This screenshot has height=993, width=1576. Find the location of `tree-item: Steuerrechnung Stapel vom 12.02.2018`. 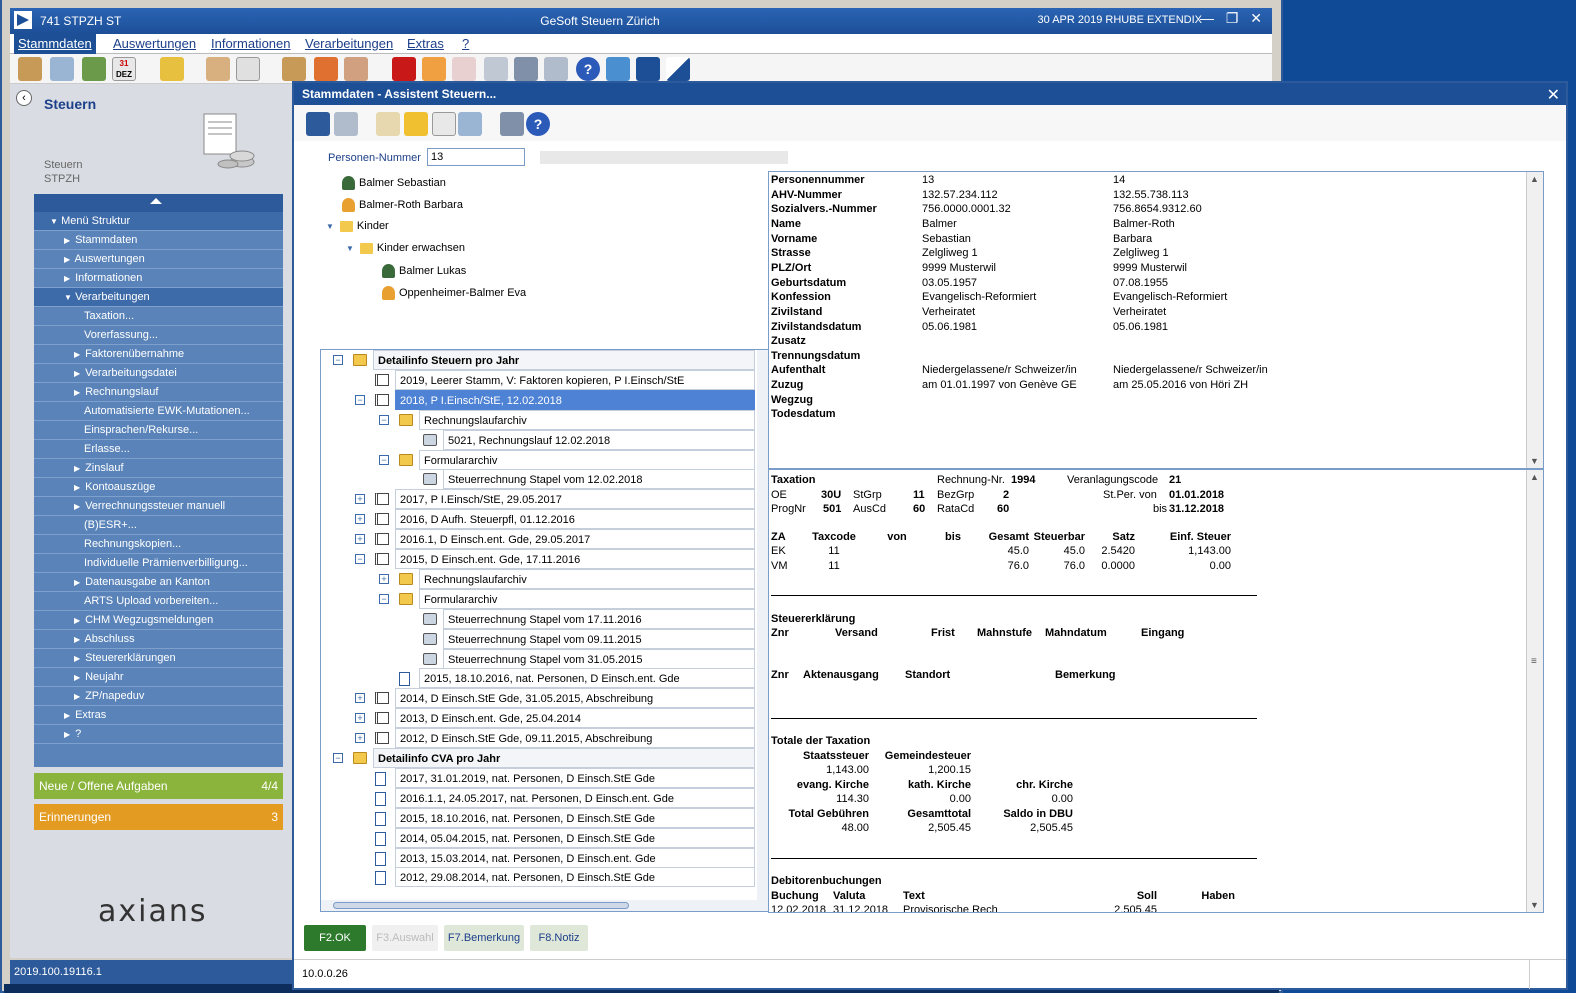

tree-item: Steuerrechnung Stapel vom 12.02.2018 is located at coordinates (599, 479).